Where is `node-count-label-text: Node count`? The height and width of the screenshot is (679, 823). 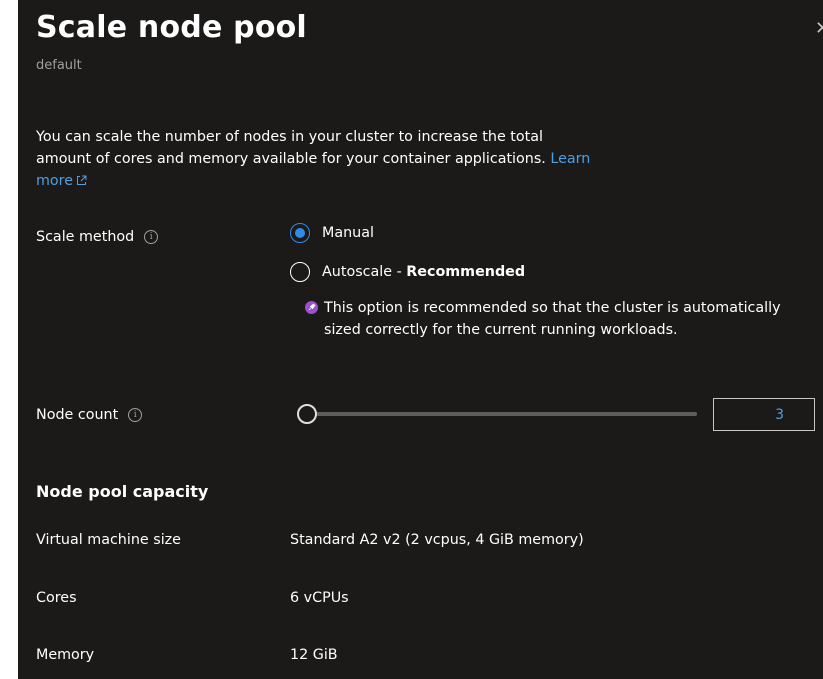 node-count-label-text: Node count is located at coordinates (77, 415).